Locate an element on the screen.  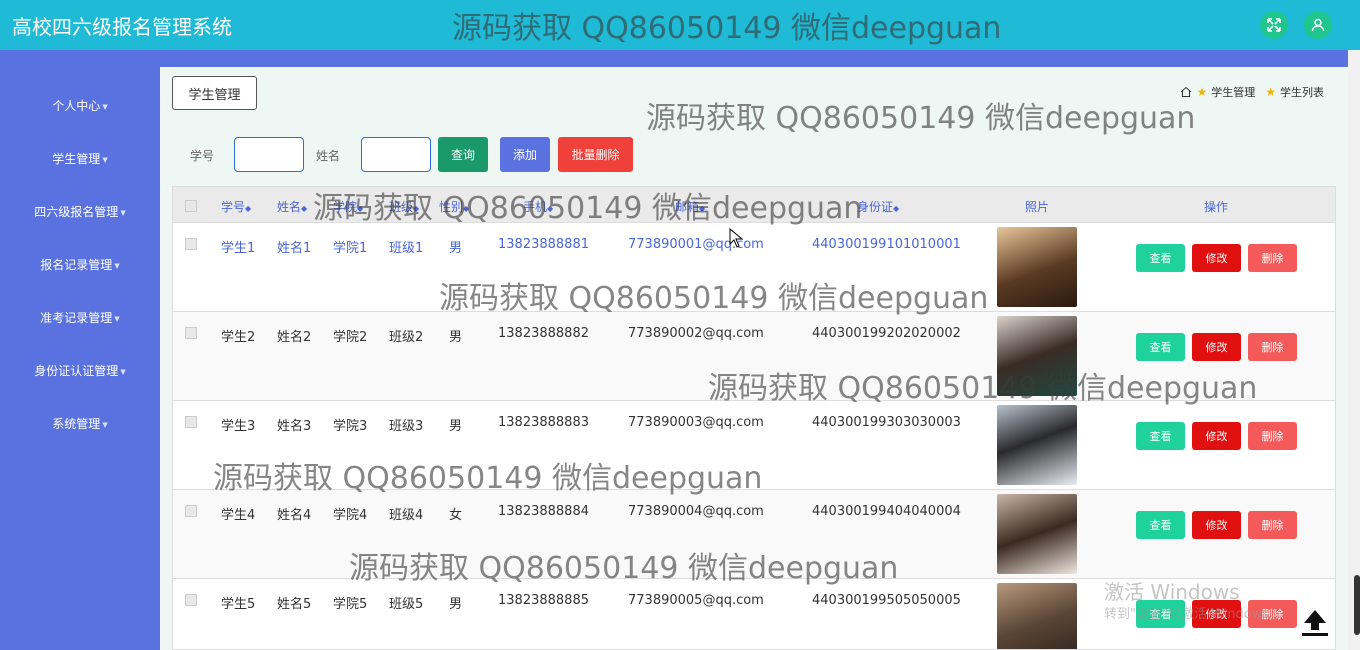
sidebar-item-personal-center: 个人中心 ▼ is located at coordinates (80, 105).